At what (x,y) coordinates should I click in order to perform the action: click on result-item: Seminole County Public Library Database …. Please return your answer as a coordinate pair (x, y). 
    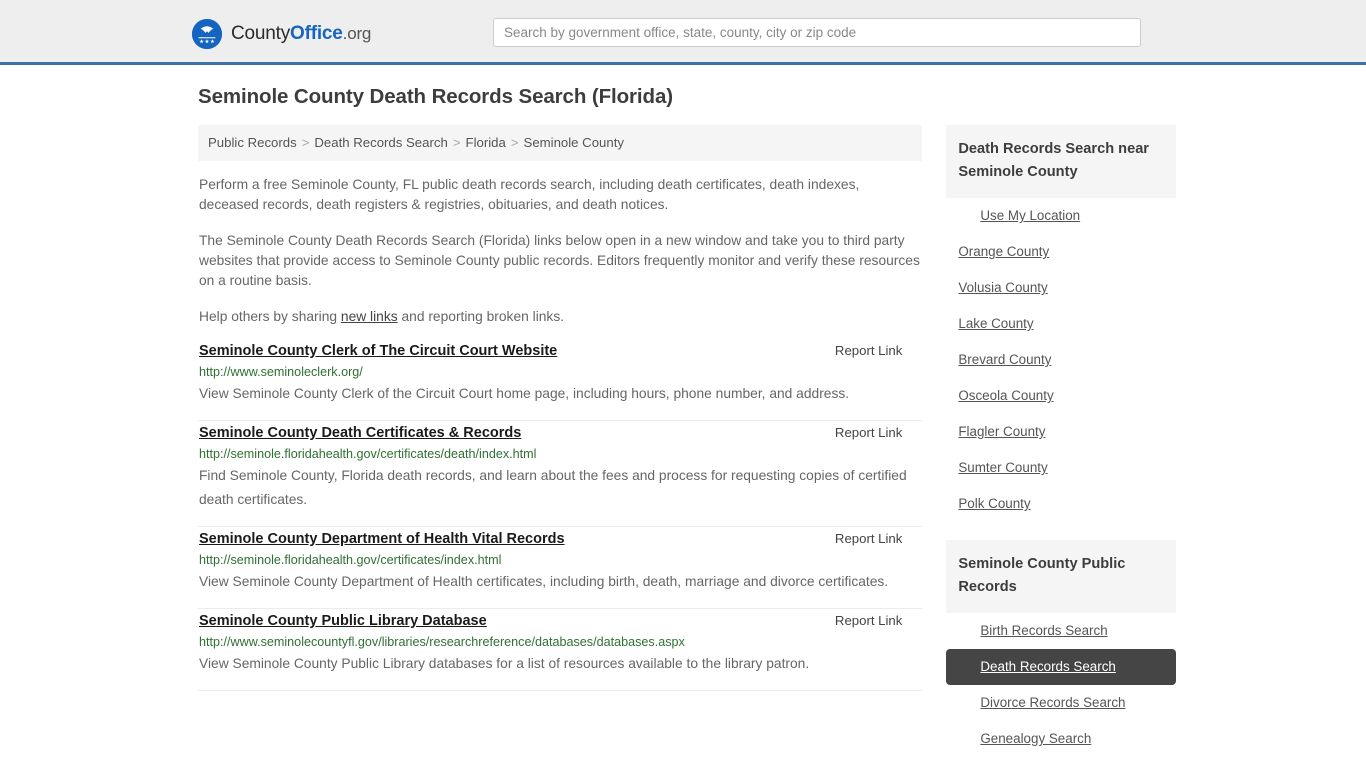
    Looking at the image, I should click on (560, 652).